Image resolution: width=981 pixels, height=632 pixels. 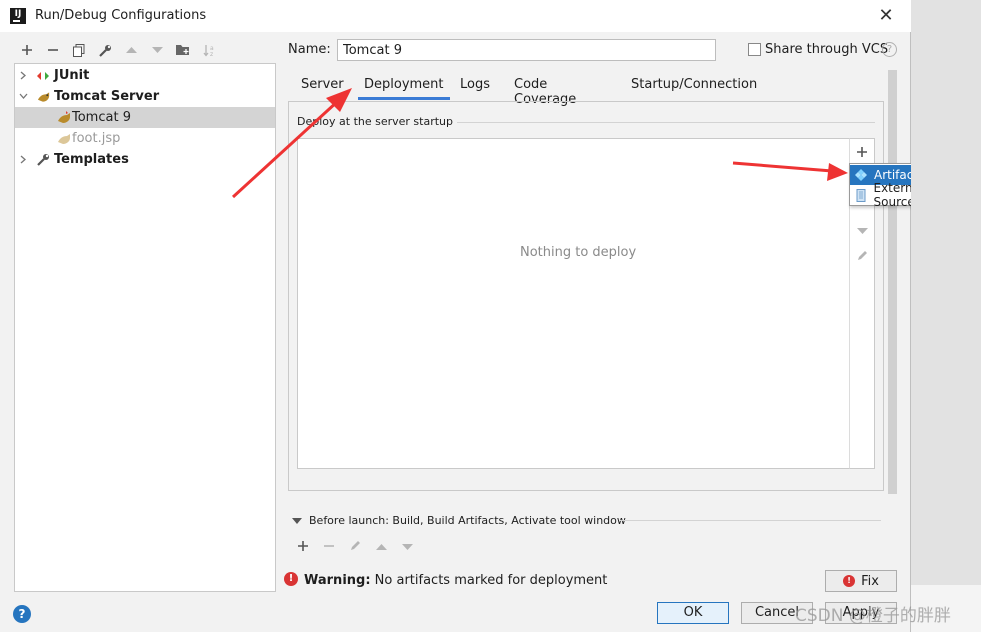 I want to click on help-button: ?, so click(x=22, y=614).